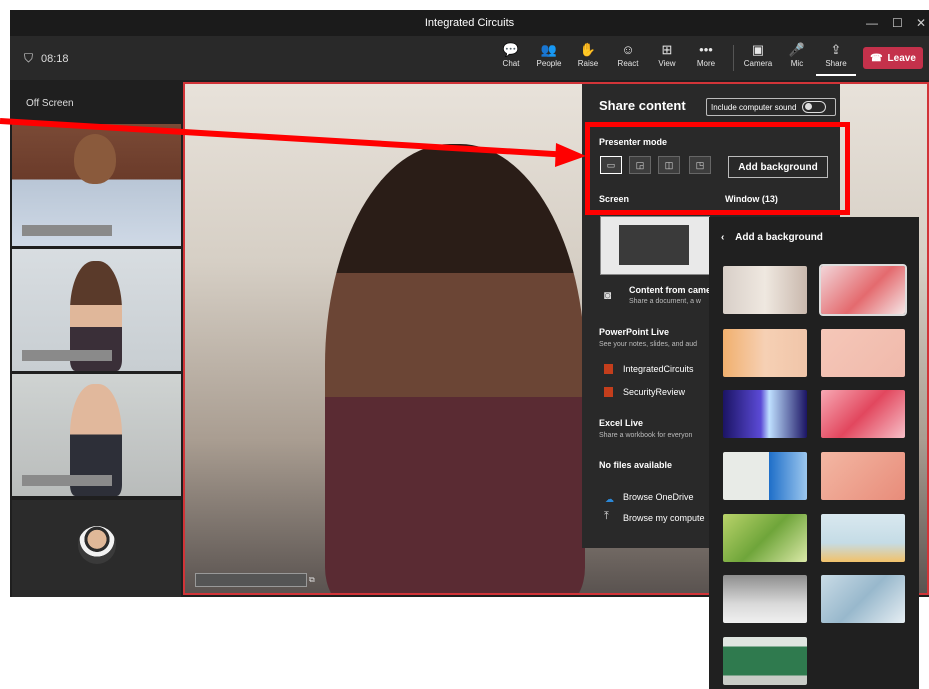 The image size is (929, 689). Describe the element at coordinates (667, 49) in the screenshot. I see `view-grid-icon: ⊞` at that location.